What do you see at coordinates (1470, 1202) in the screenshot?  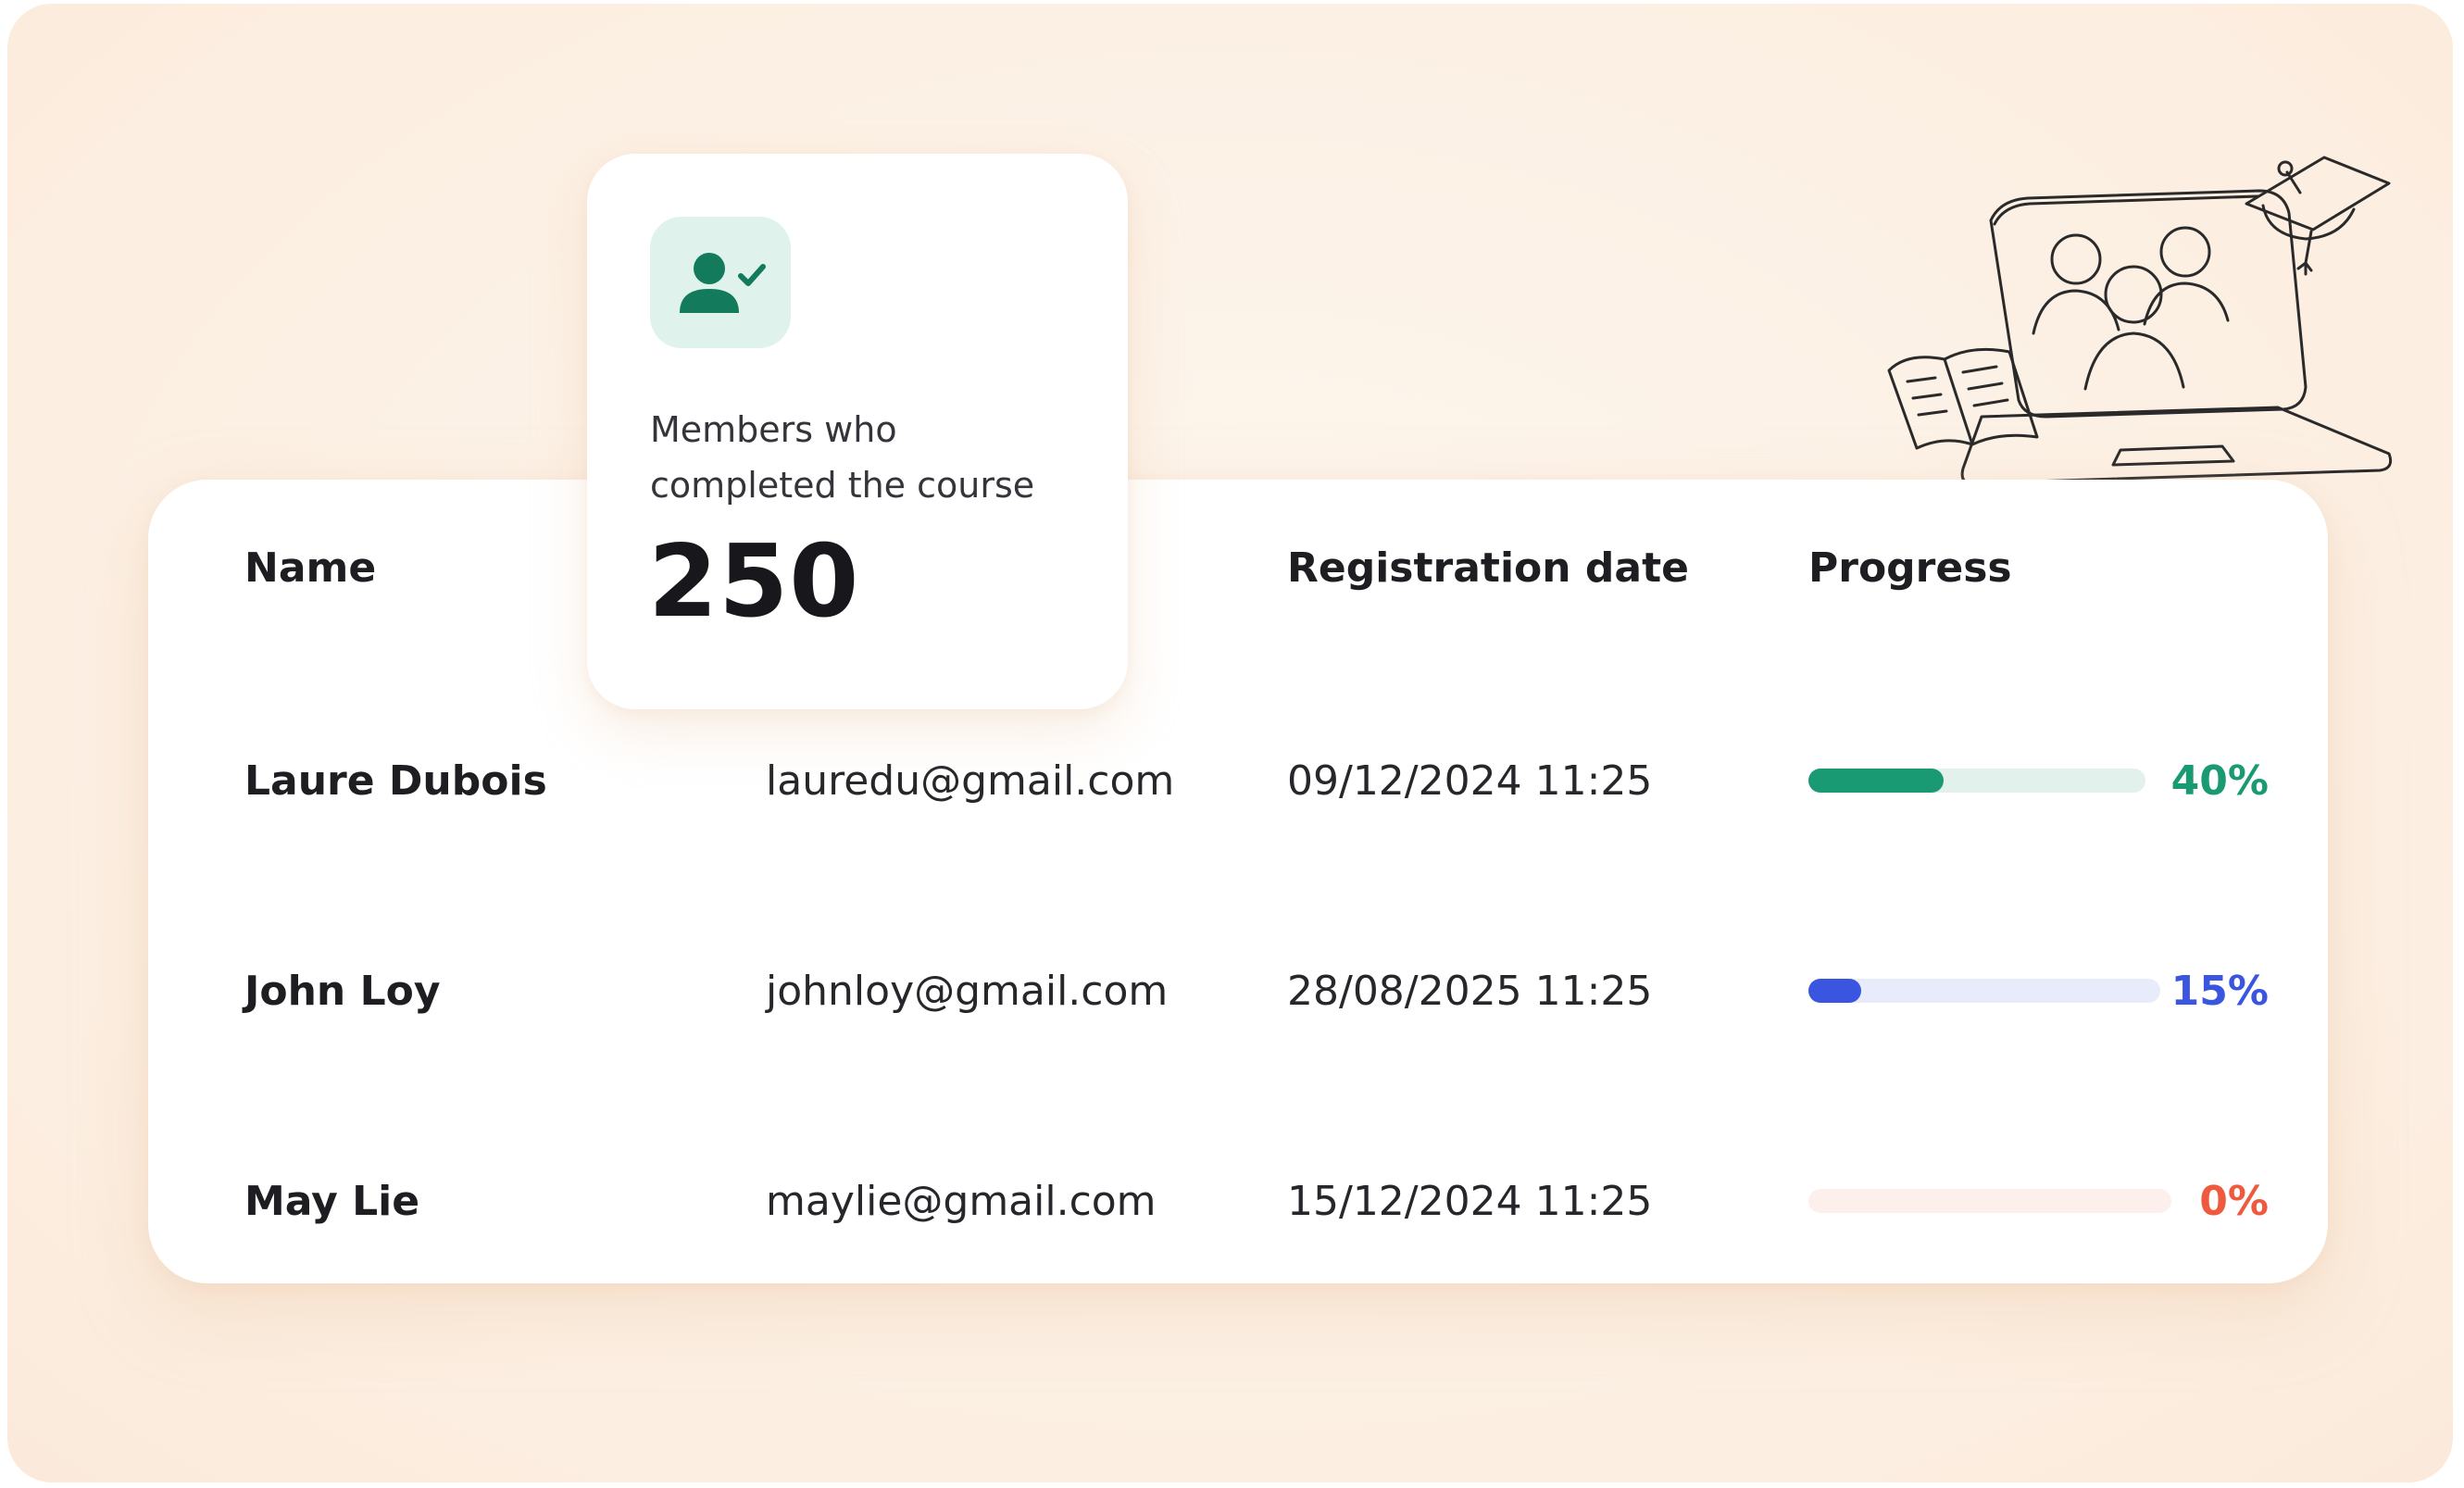 I see `row-3-registration-date: 15/12/2024 11:25` at bounding box center [1470, 1202].